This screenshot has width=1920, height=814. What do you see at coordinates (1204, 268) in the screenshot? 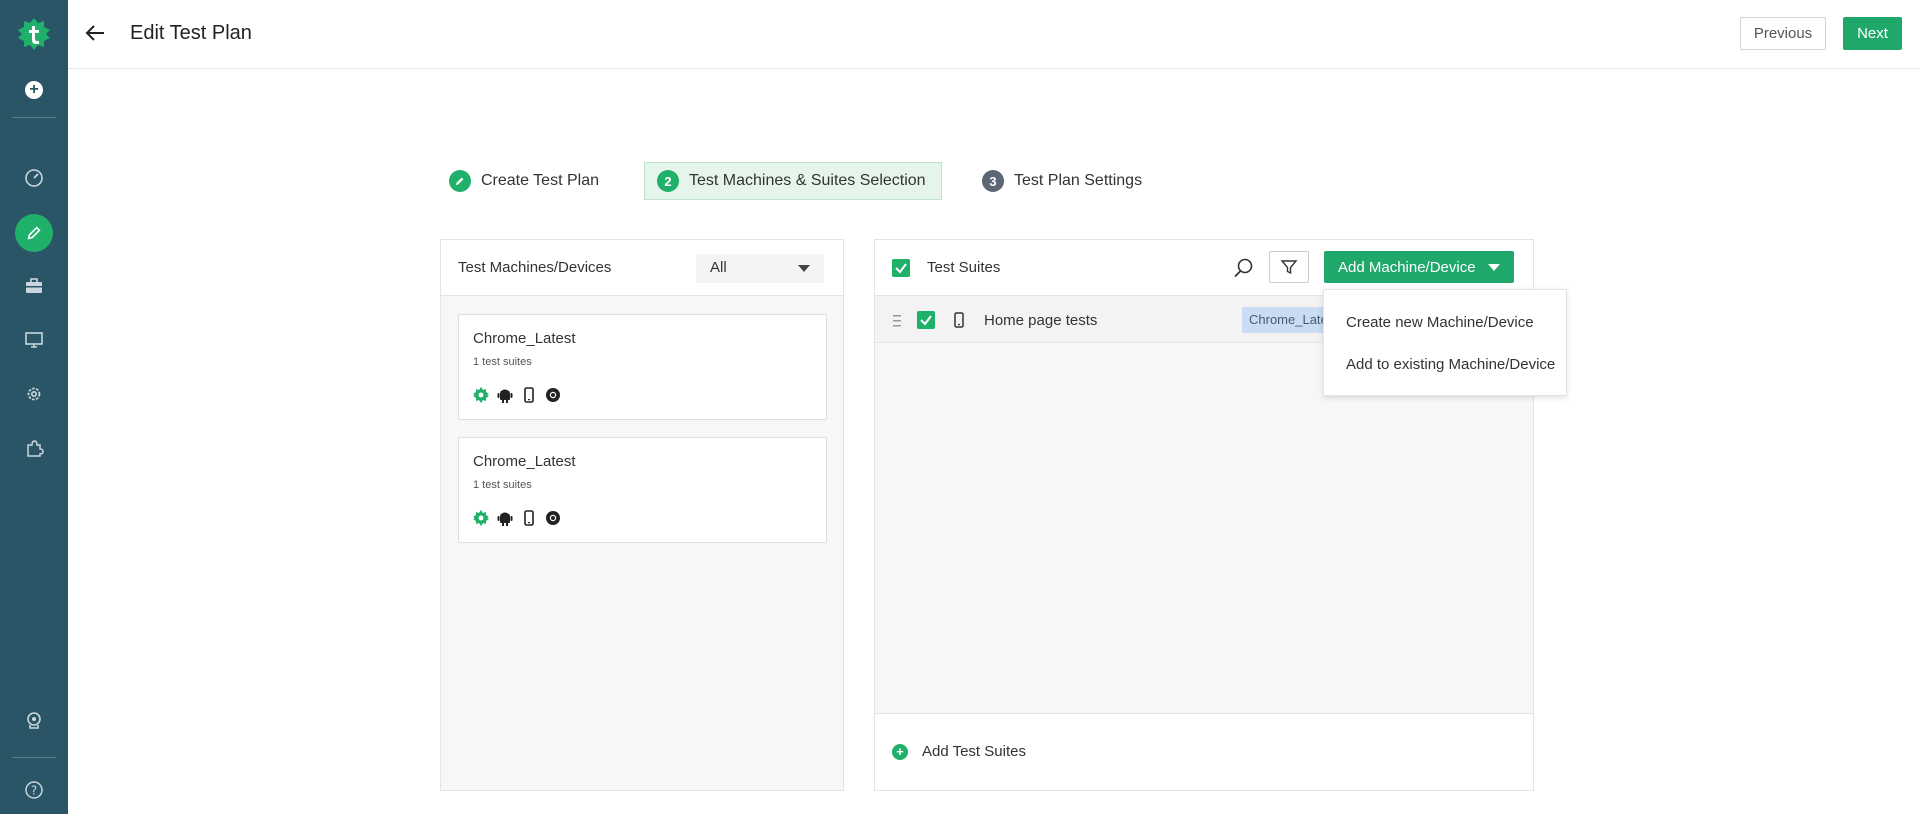
I see `suites-panel-header: Test Suites Add Machine/Device` at bounding box center [1204, 268].